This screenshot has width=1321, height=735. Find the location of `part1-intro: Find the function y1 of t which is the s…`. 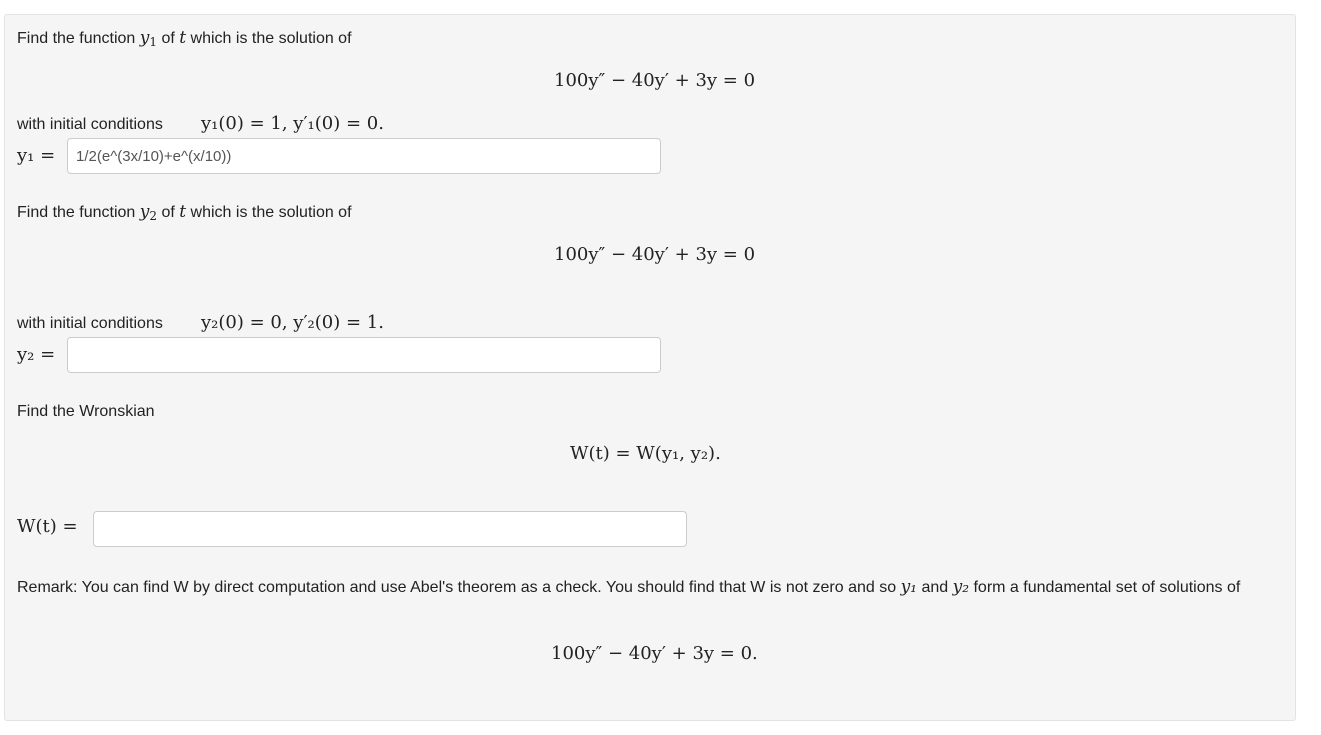

part1-intro: Find the function y1 of t which is the s… is located at coordinates (184, 38).